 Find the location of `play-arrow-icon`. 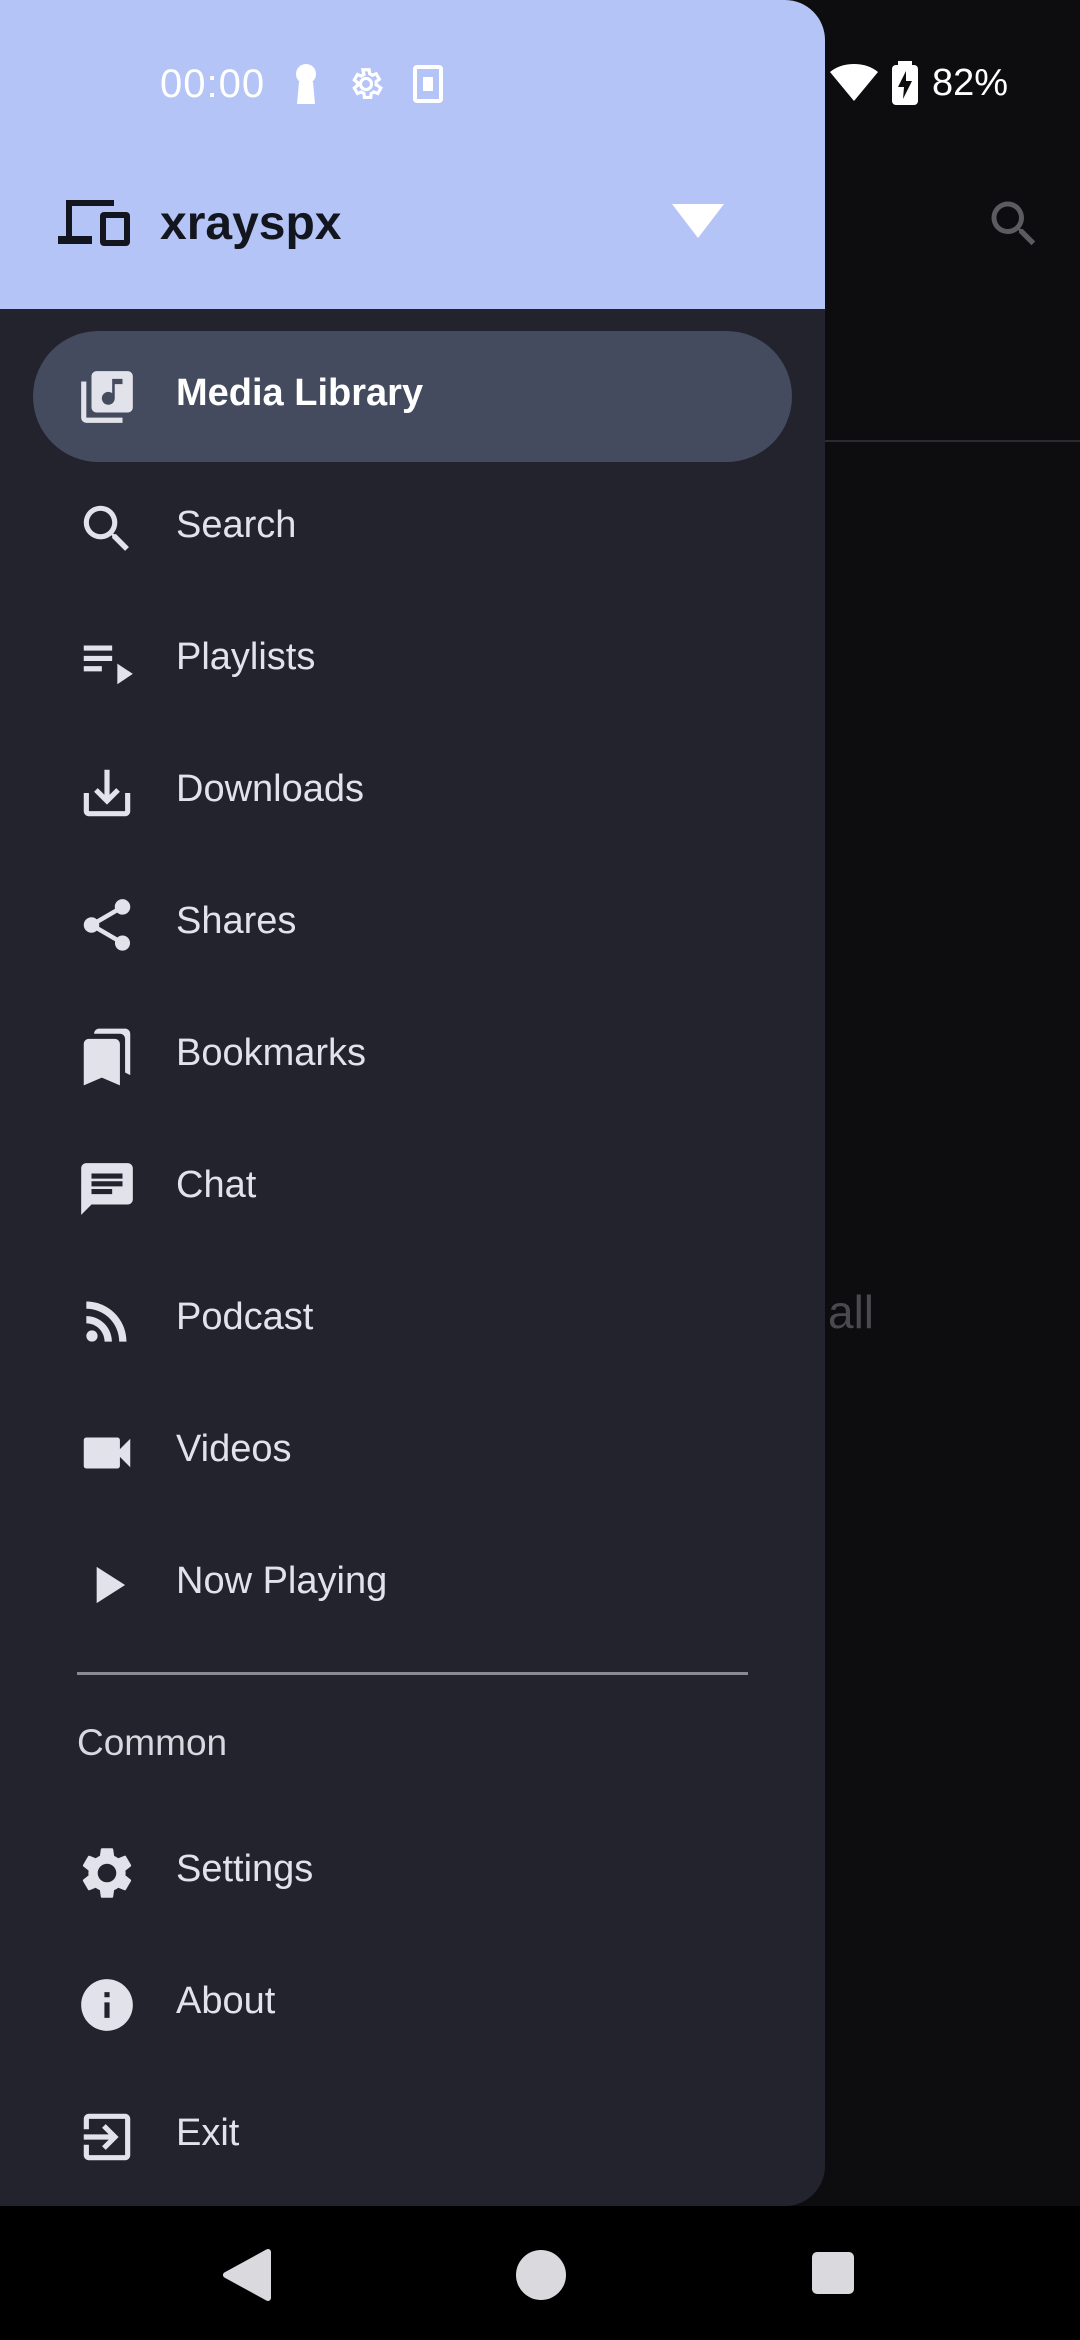

play-arrow-icon is located at coordinates (111, 1585).